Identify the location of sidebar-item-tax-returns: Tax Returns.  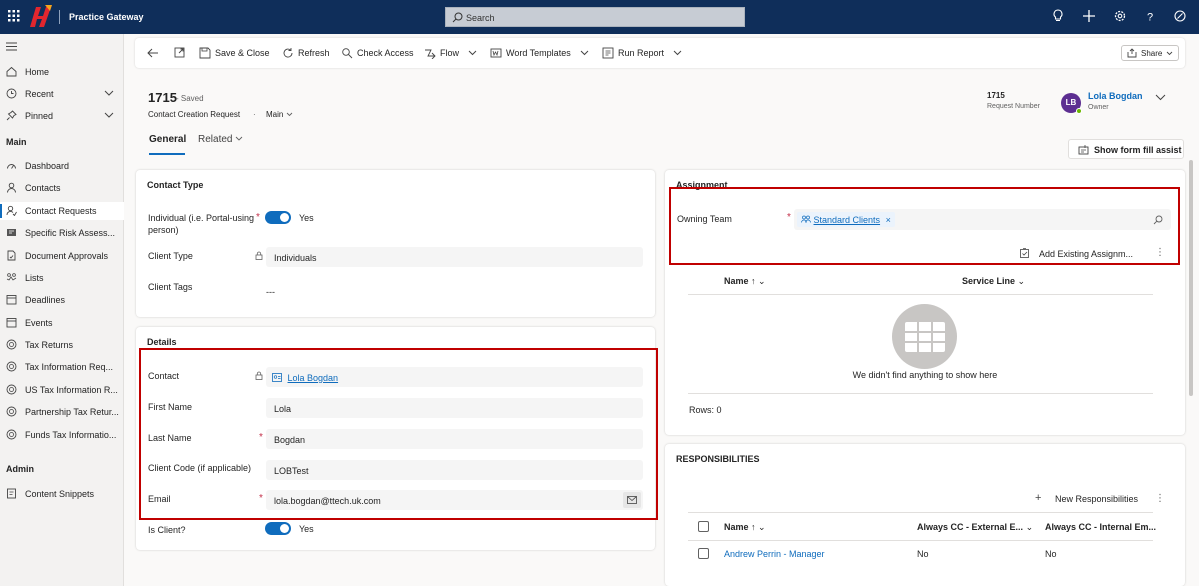
(62, 345).